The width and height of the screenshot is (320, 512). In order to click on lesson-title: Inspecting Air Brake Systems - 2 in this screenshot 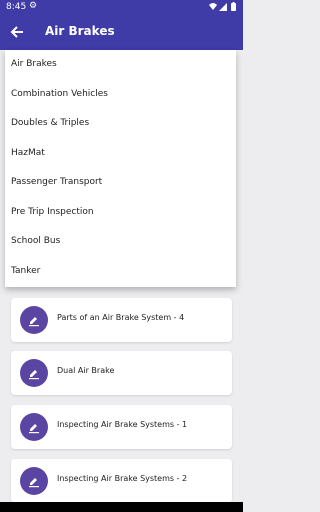, I will do `click(122, 478)`.